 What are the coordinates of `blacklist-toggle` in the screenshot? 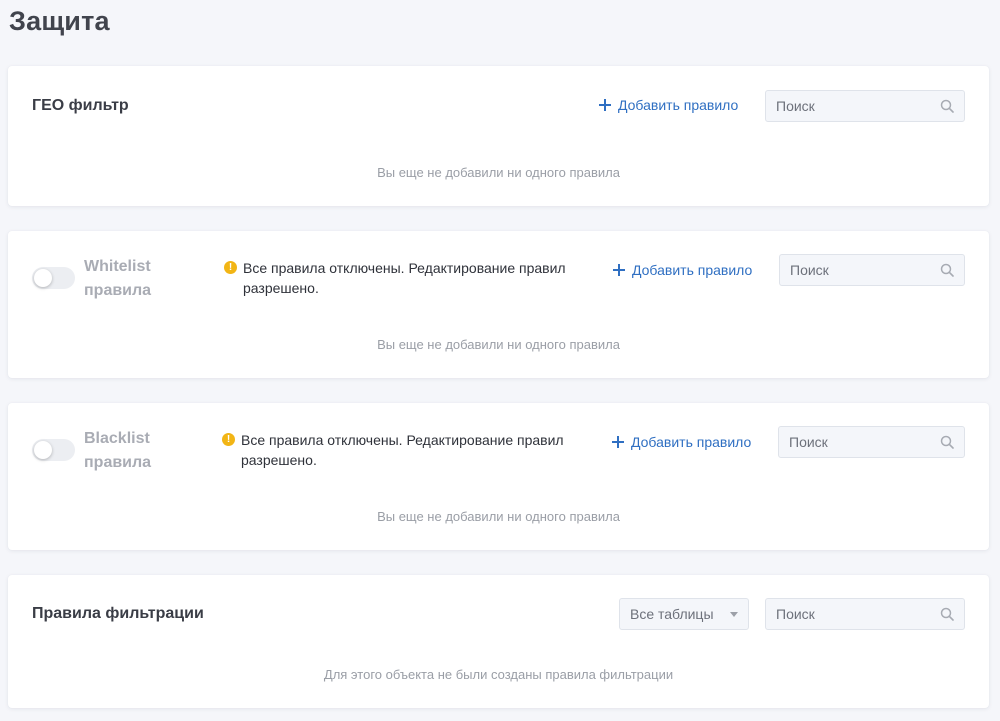 It's located at (53, 450).